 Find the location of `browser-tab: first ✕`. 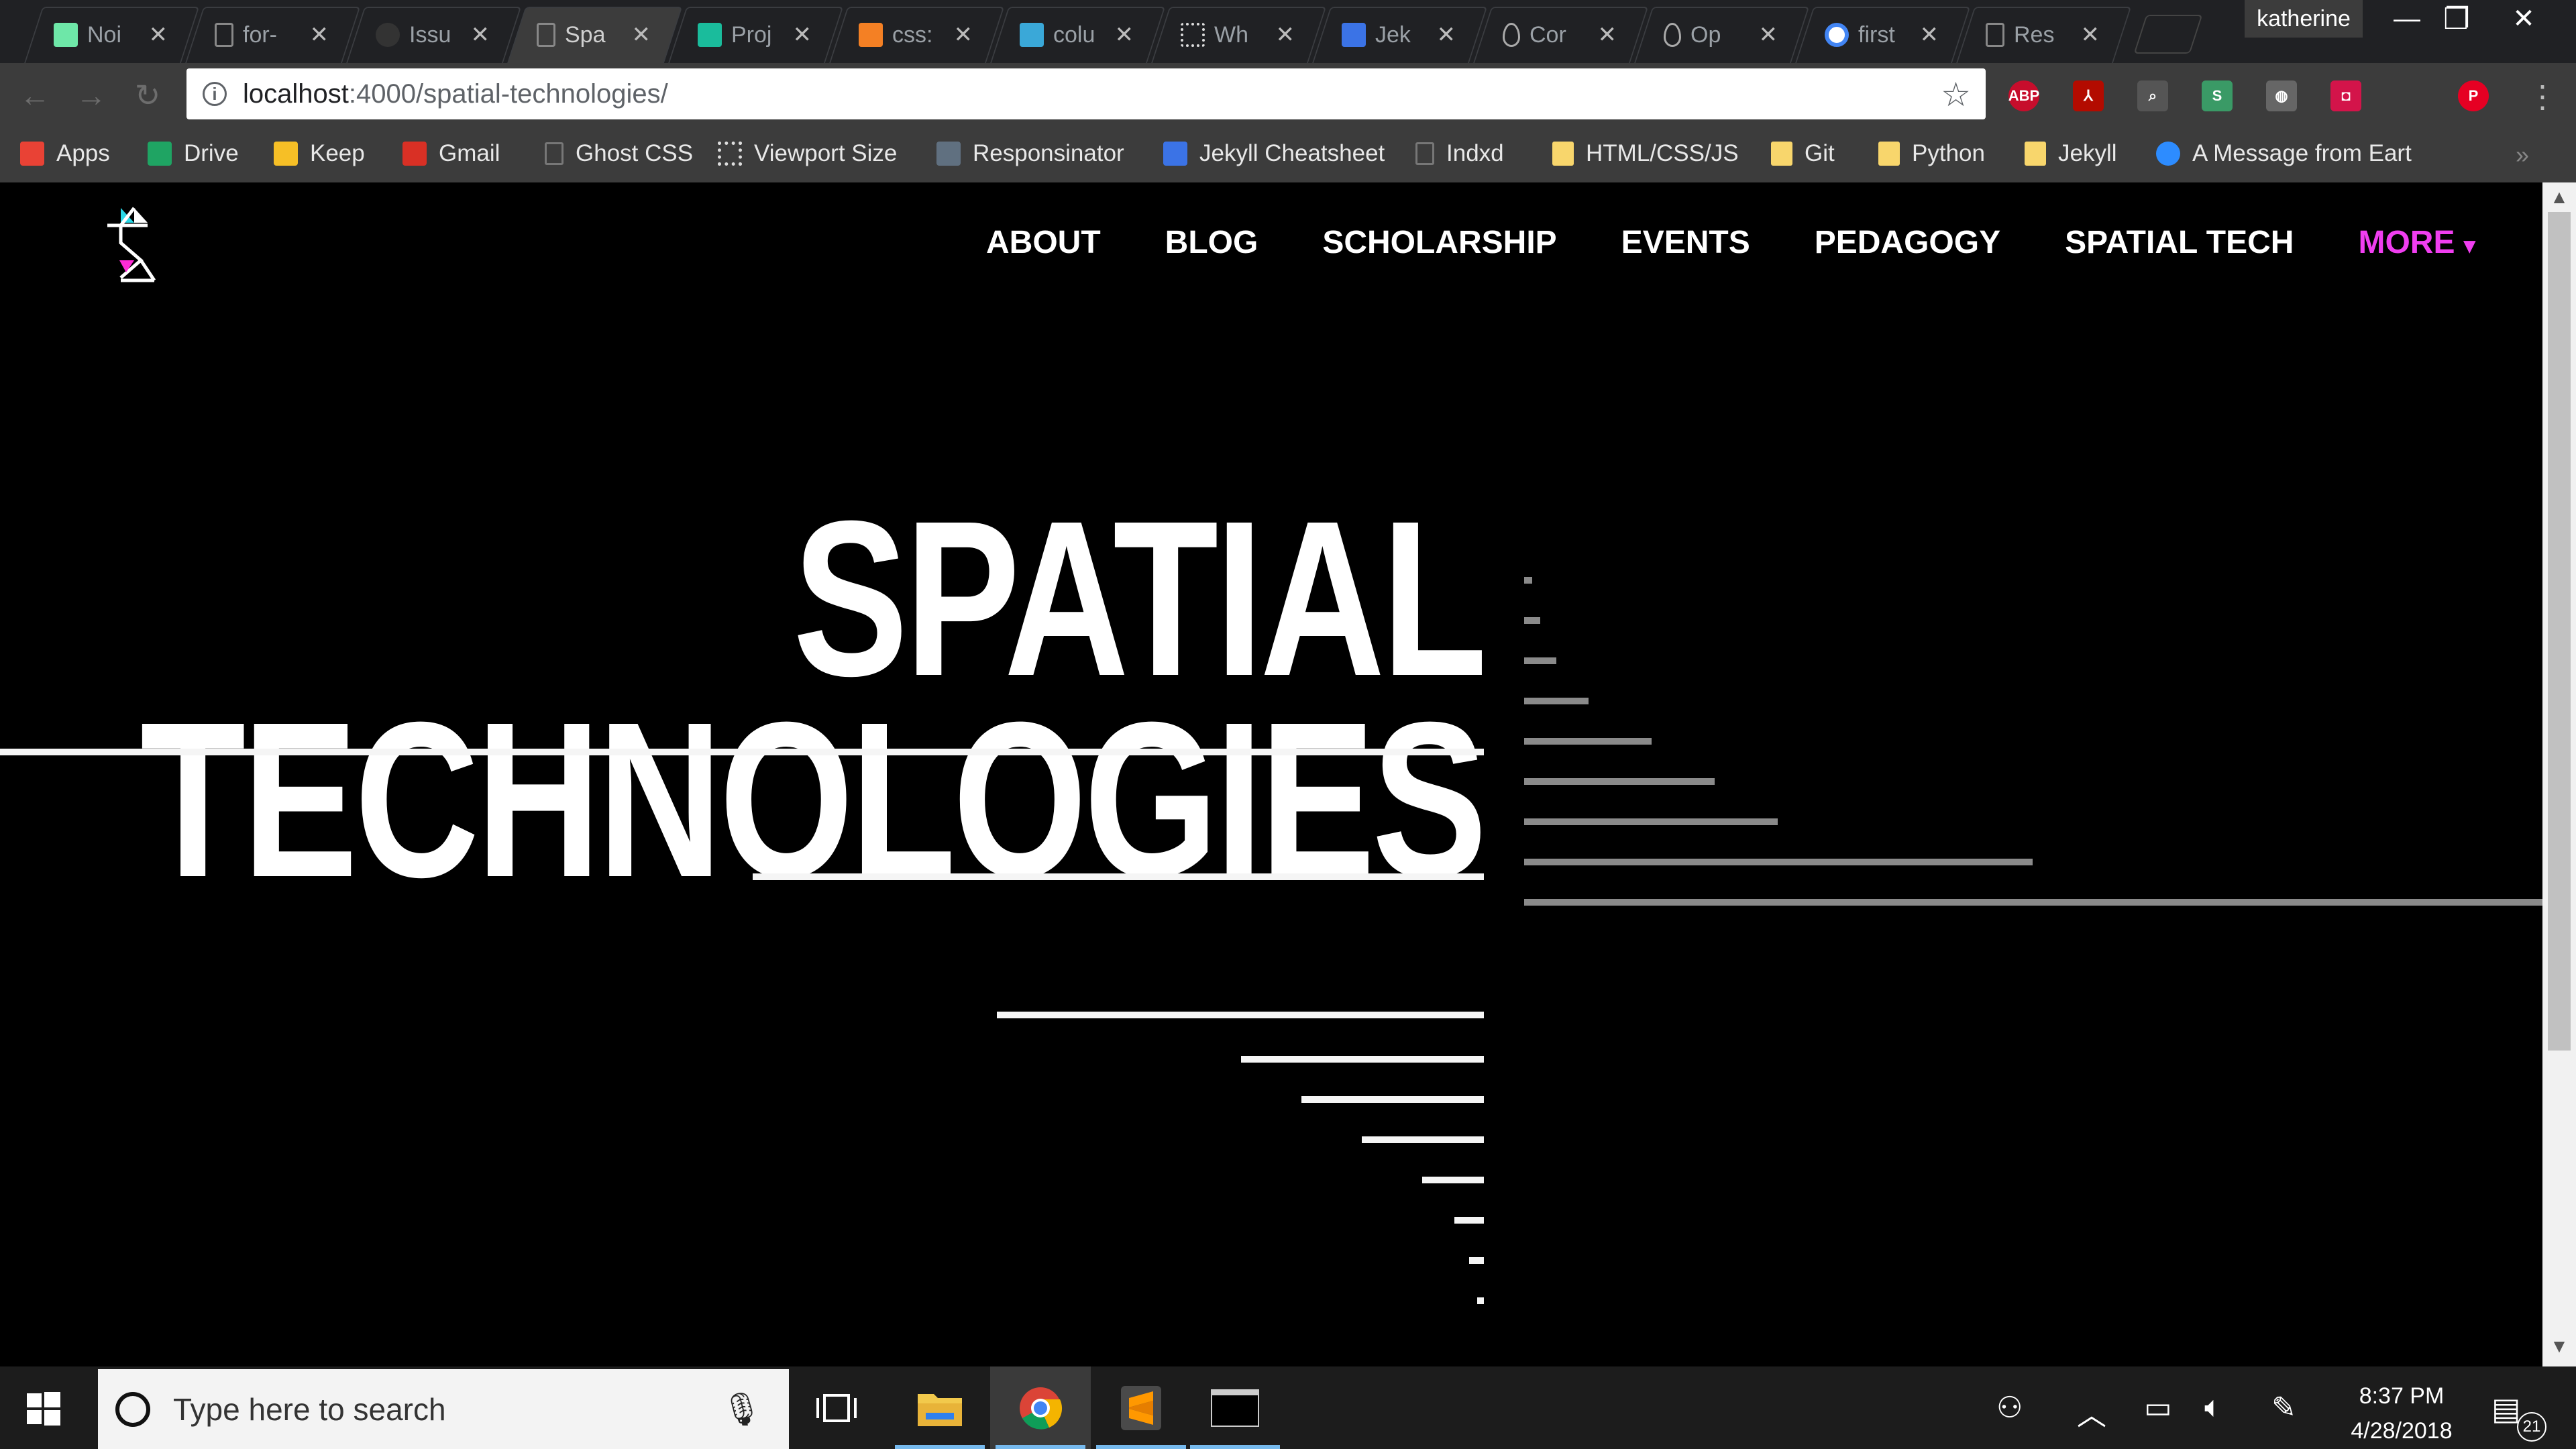

browser-tab: first ✕ is located at coordinates (1873, 35).